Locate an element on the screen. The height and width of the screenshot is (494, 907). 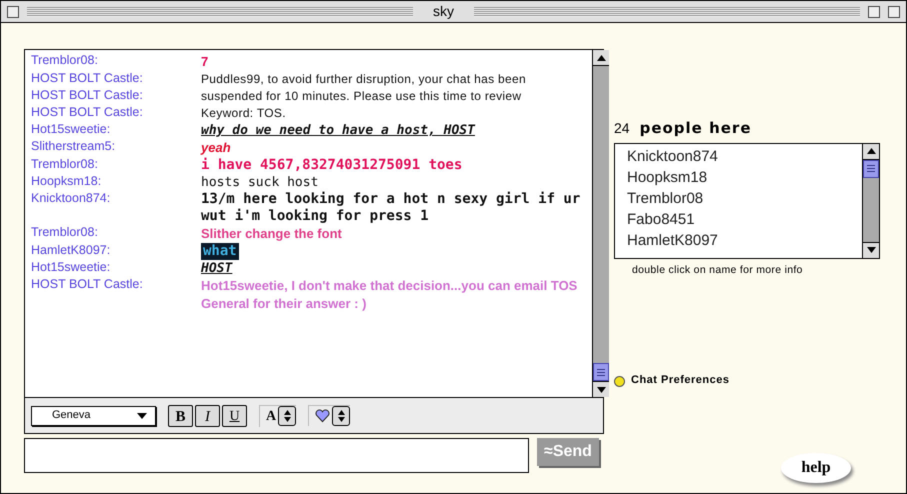
color-stepper is located at coordinates (341, 416).